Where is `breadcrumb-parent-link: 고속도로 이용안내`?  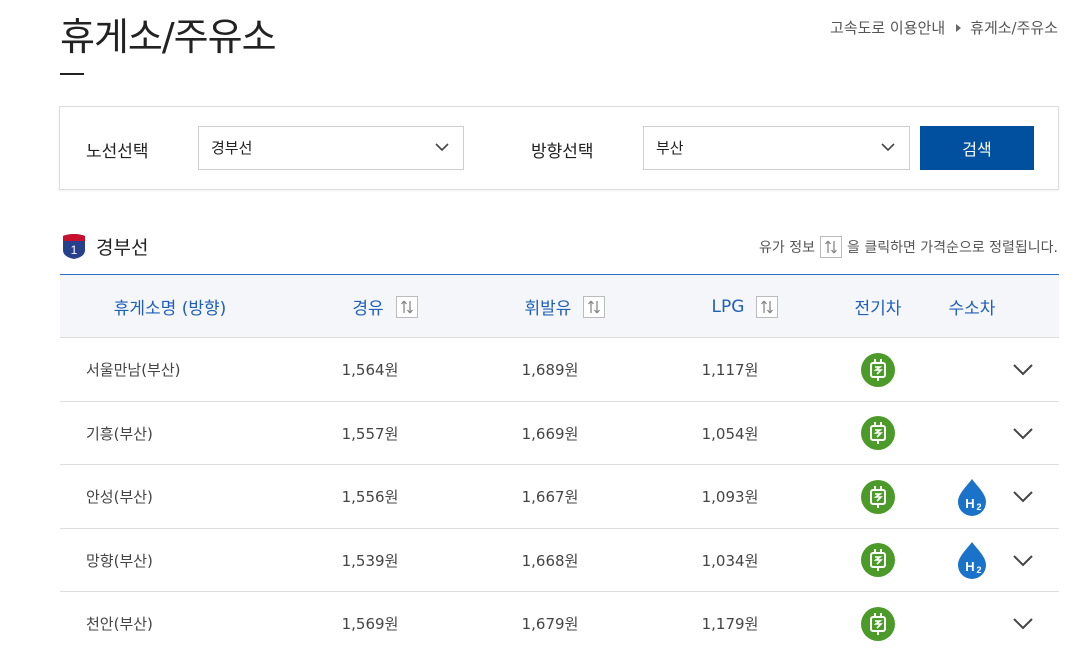 breadcrumb-parent-link: 고속도로 이용안내 is located at coordinates (887, 27).